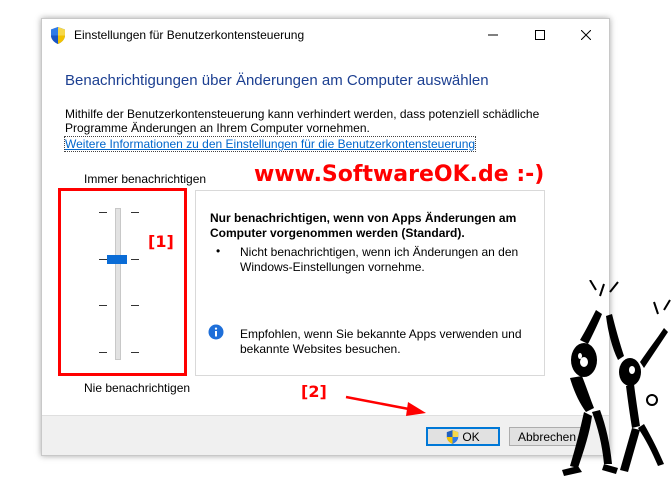 The width and height of the screenshot is (671, 478). Describe the element at coordinates (399, 174) in the screenshot. I see `watermark-text: www.SoftwareOK.de :-)` at that location.